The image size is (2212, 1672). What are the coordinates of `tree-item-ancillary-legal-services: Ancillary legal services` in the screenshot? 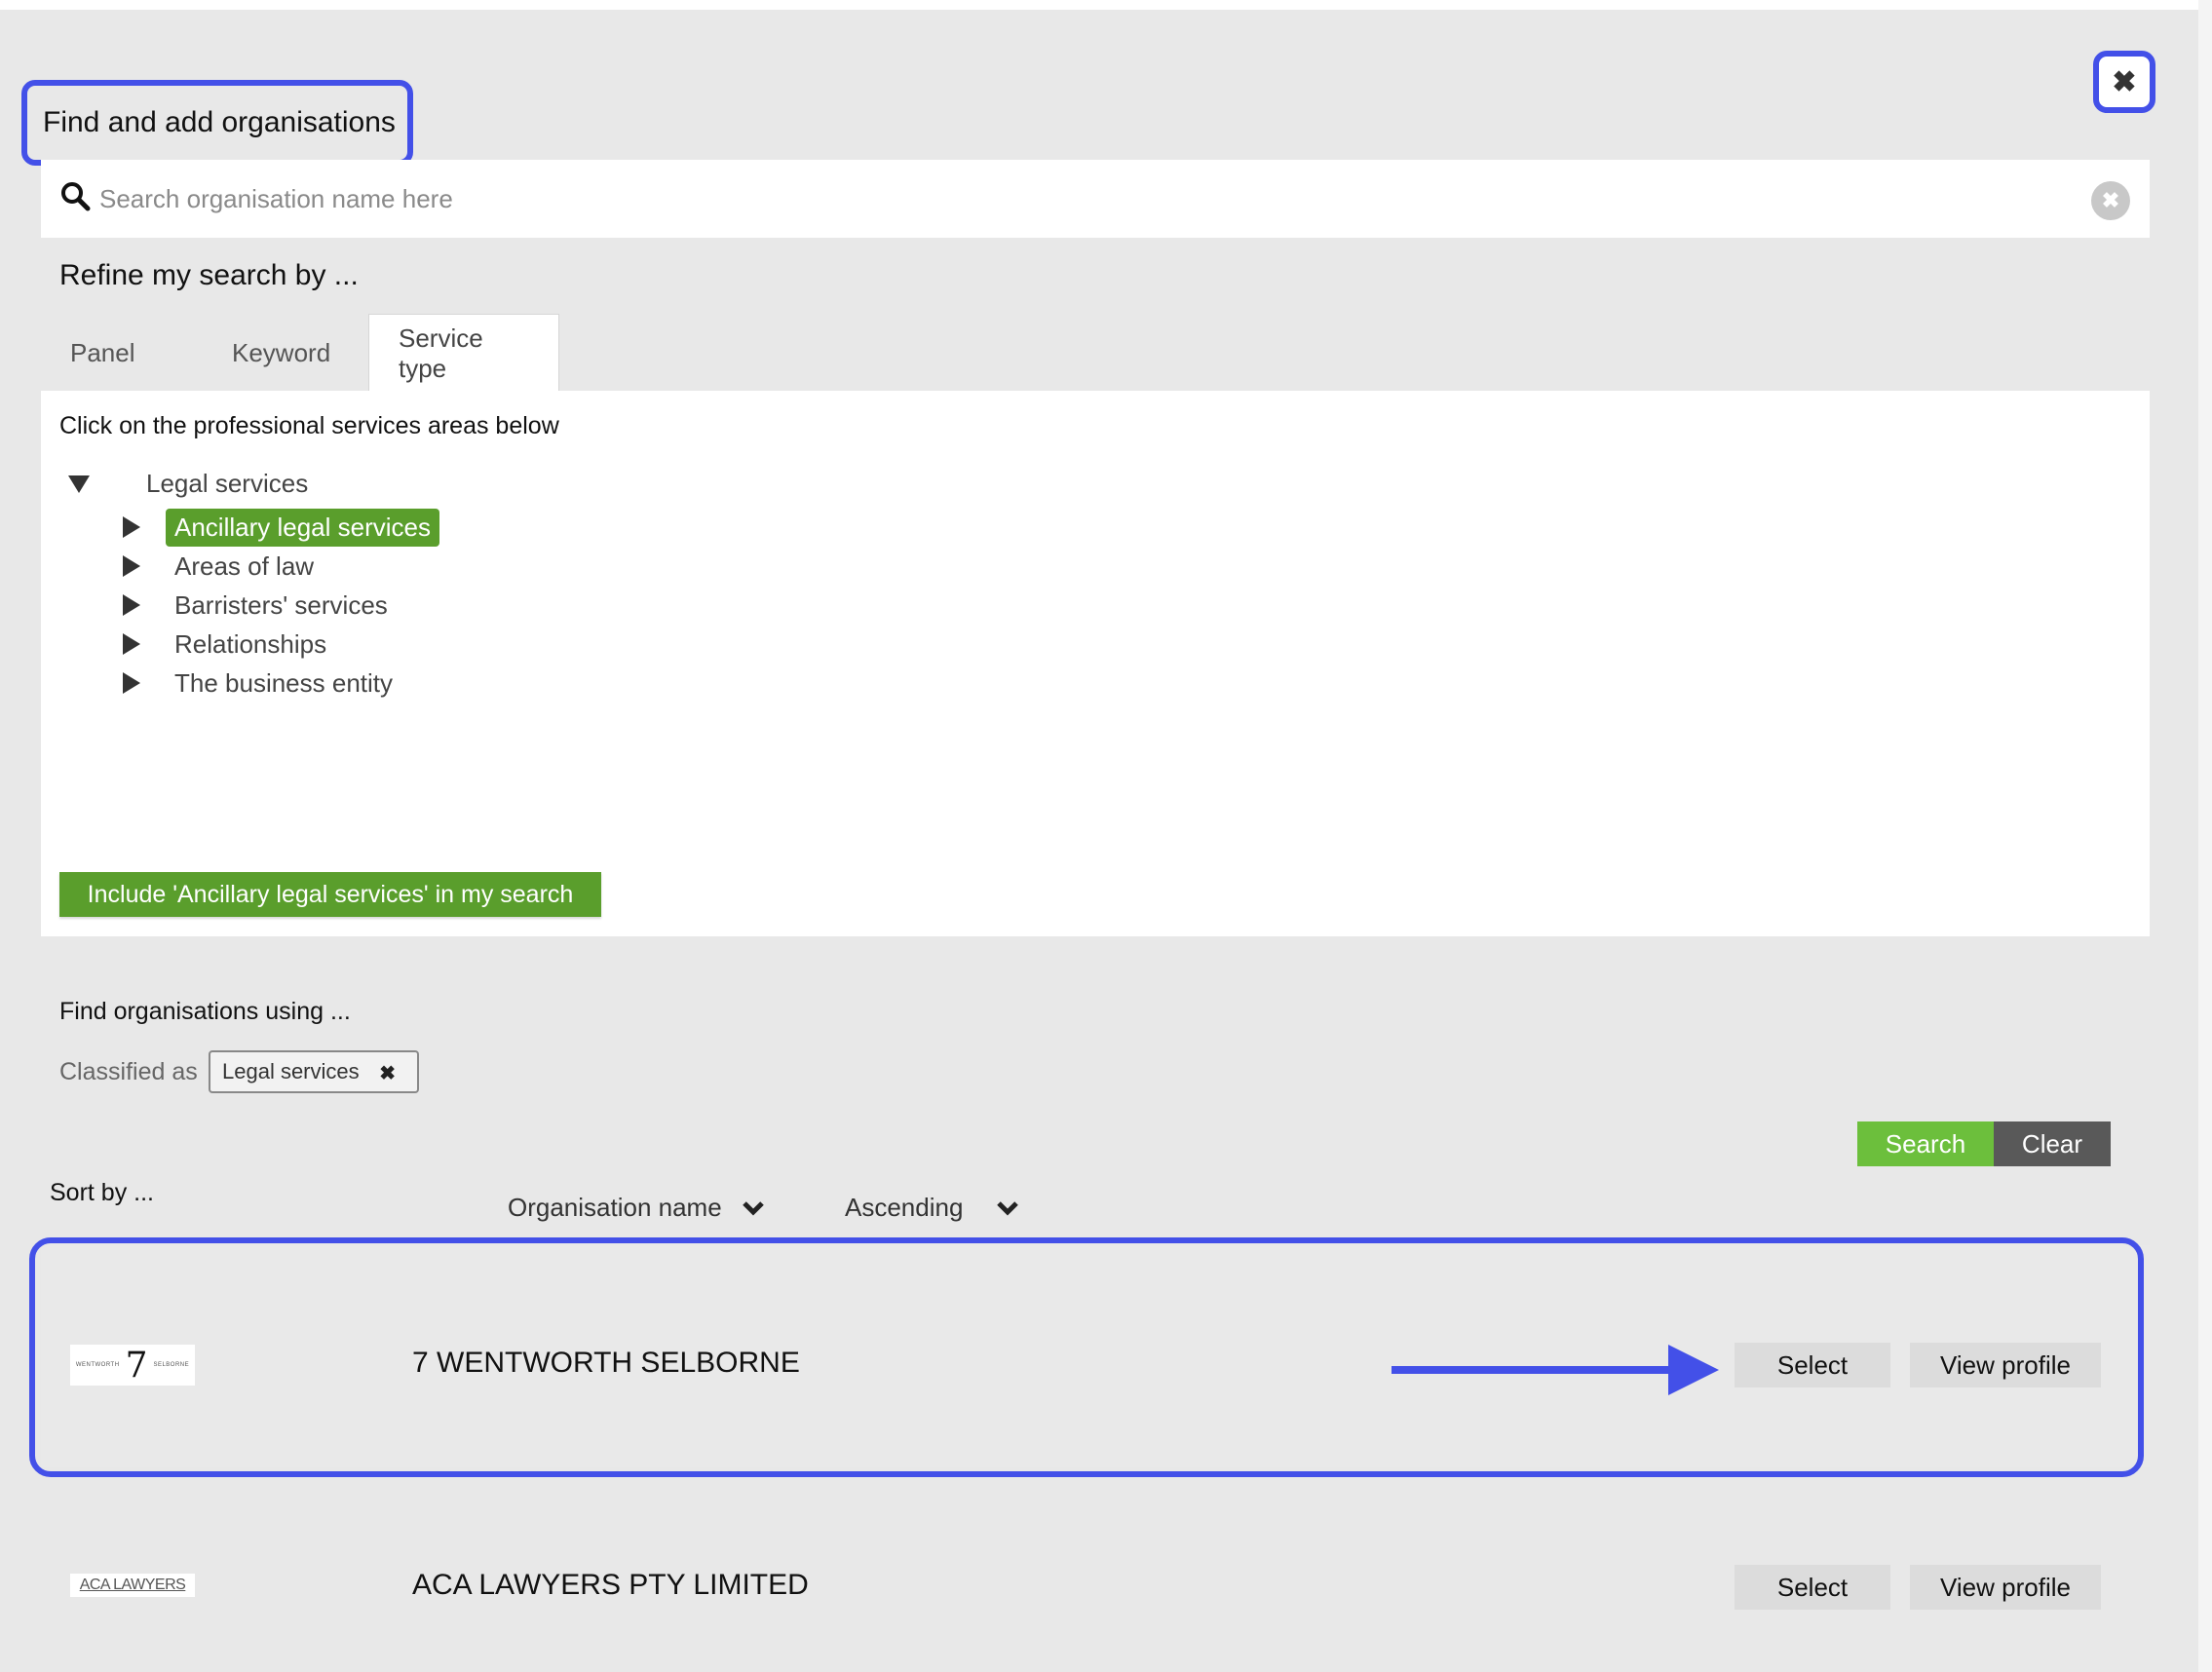 It's located at (281, 527).